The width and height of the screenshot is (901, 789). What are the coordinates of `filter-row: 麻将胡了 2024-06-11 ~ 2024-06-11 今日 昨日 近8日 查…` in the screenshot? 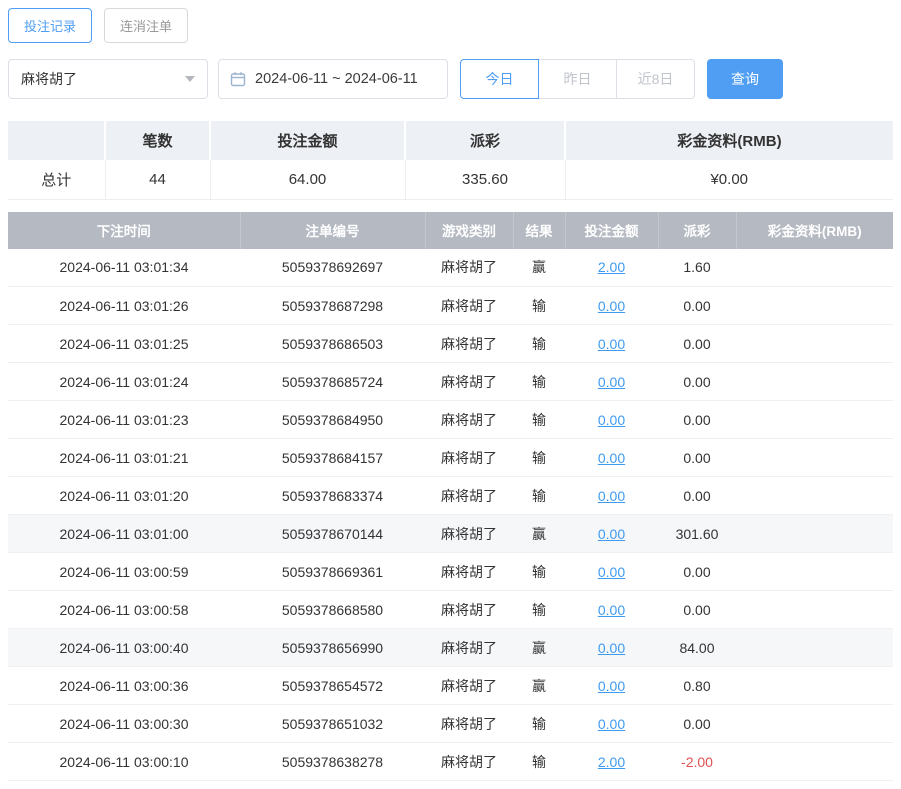 It's located at (450, 79).